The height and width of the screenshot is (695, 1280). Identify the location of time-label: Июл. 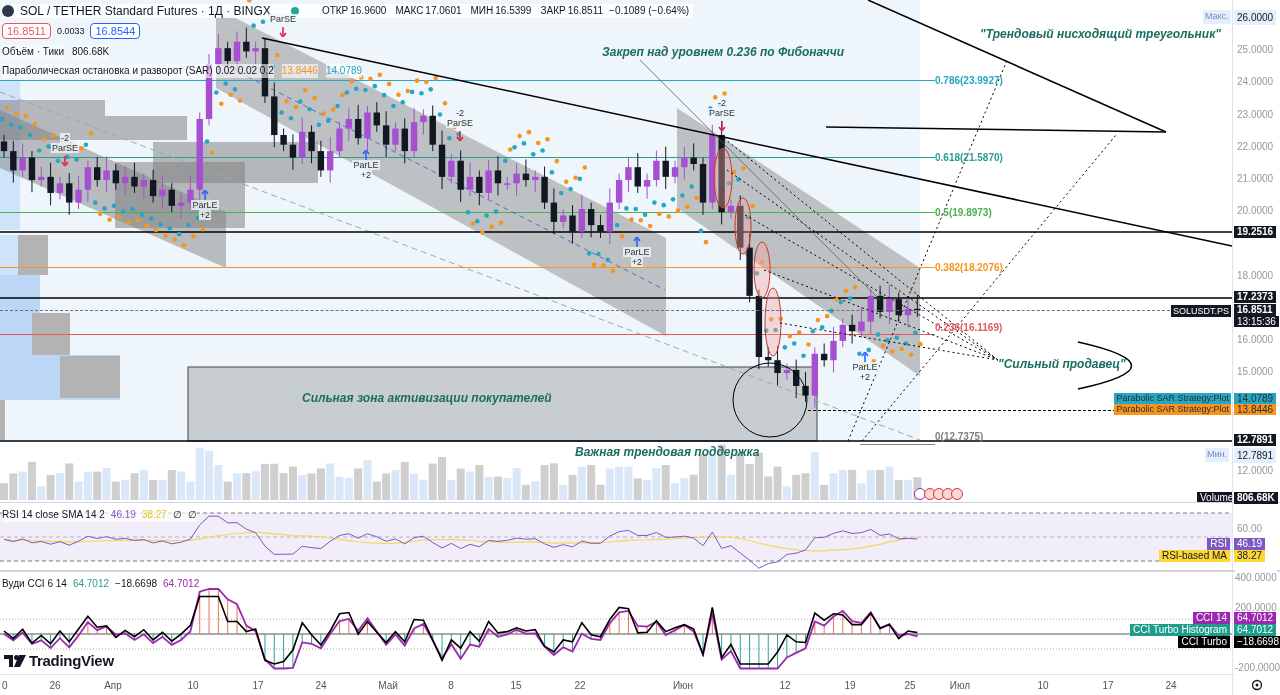
(960, 686).